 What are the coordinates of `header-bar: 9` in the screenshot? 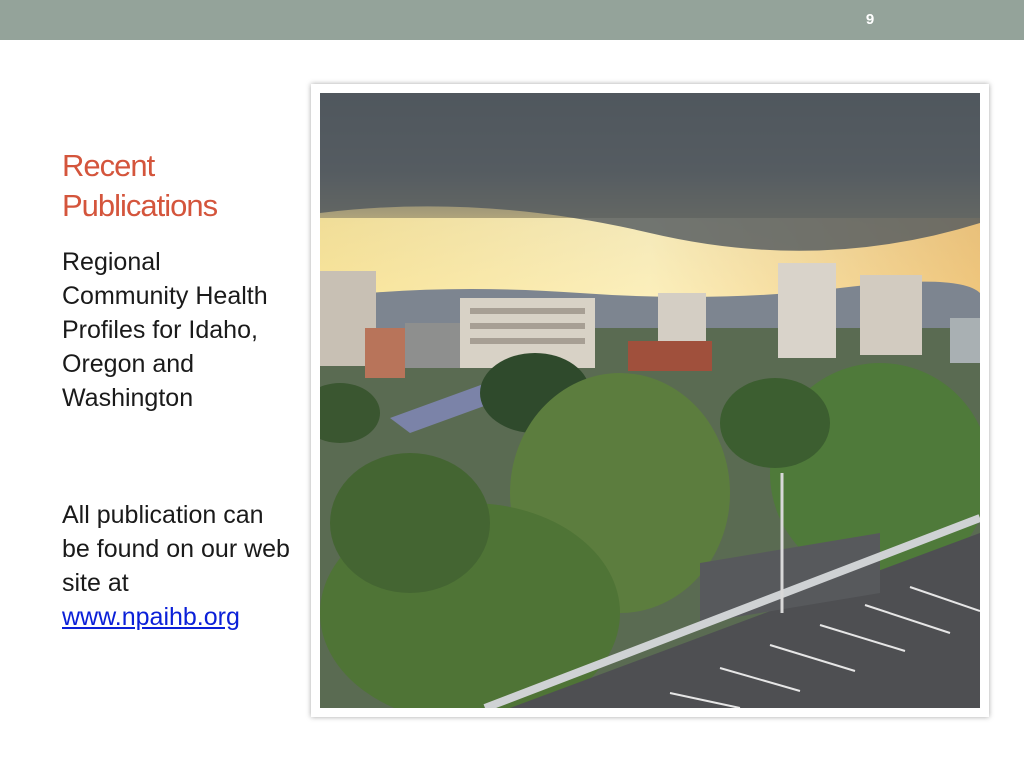 It's located at (512, 20).